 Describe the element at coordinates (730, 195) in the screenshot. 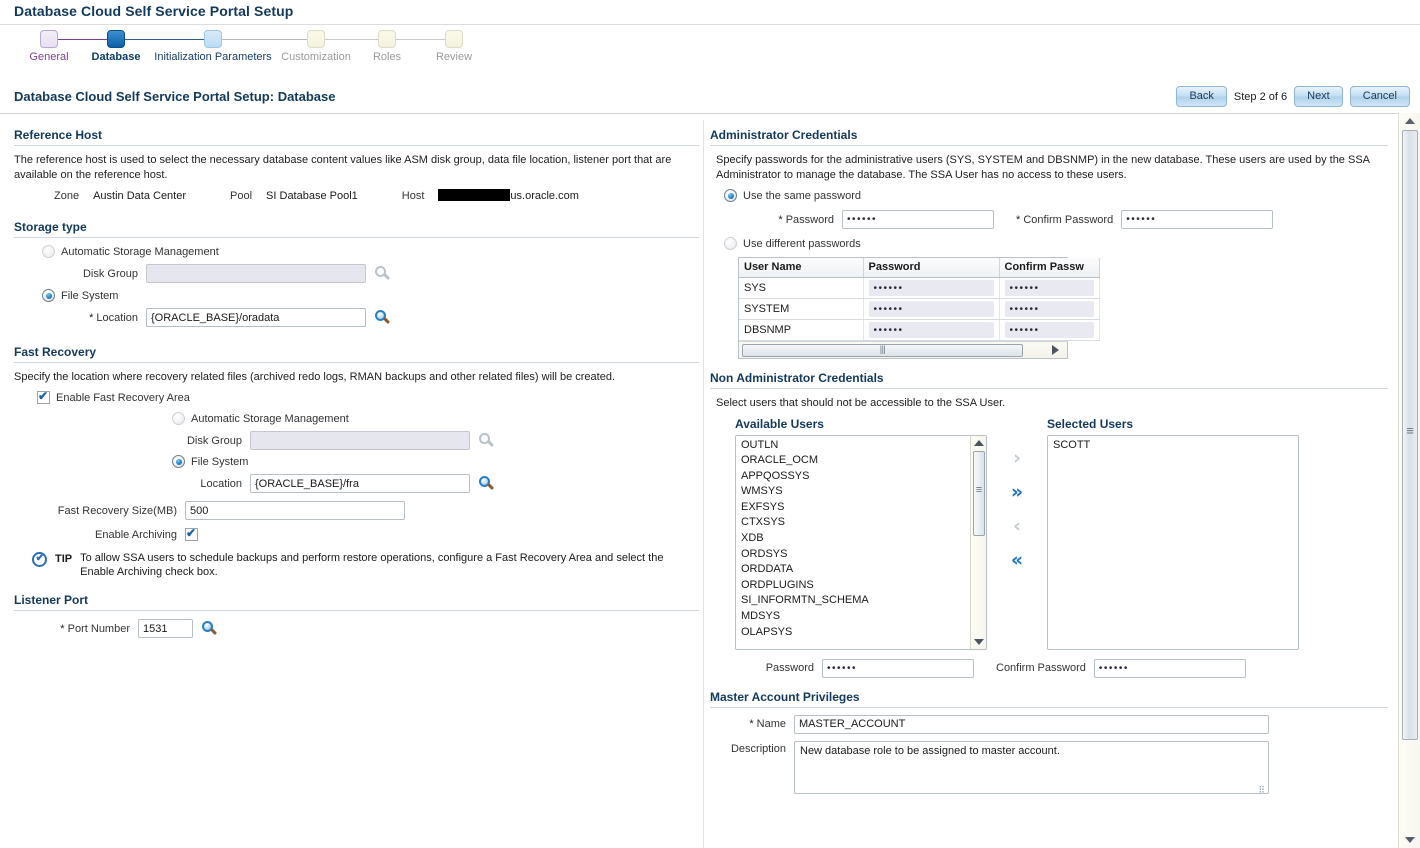

I see `same-password-radio` at that location.